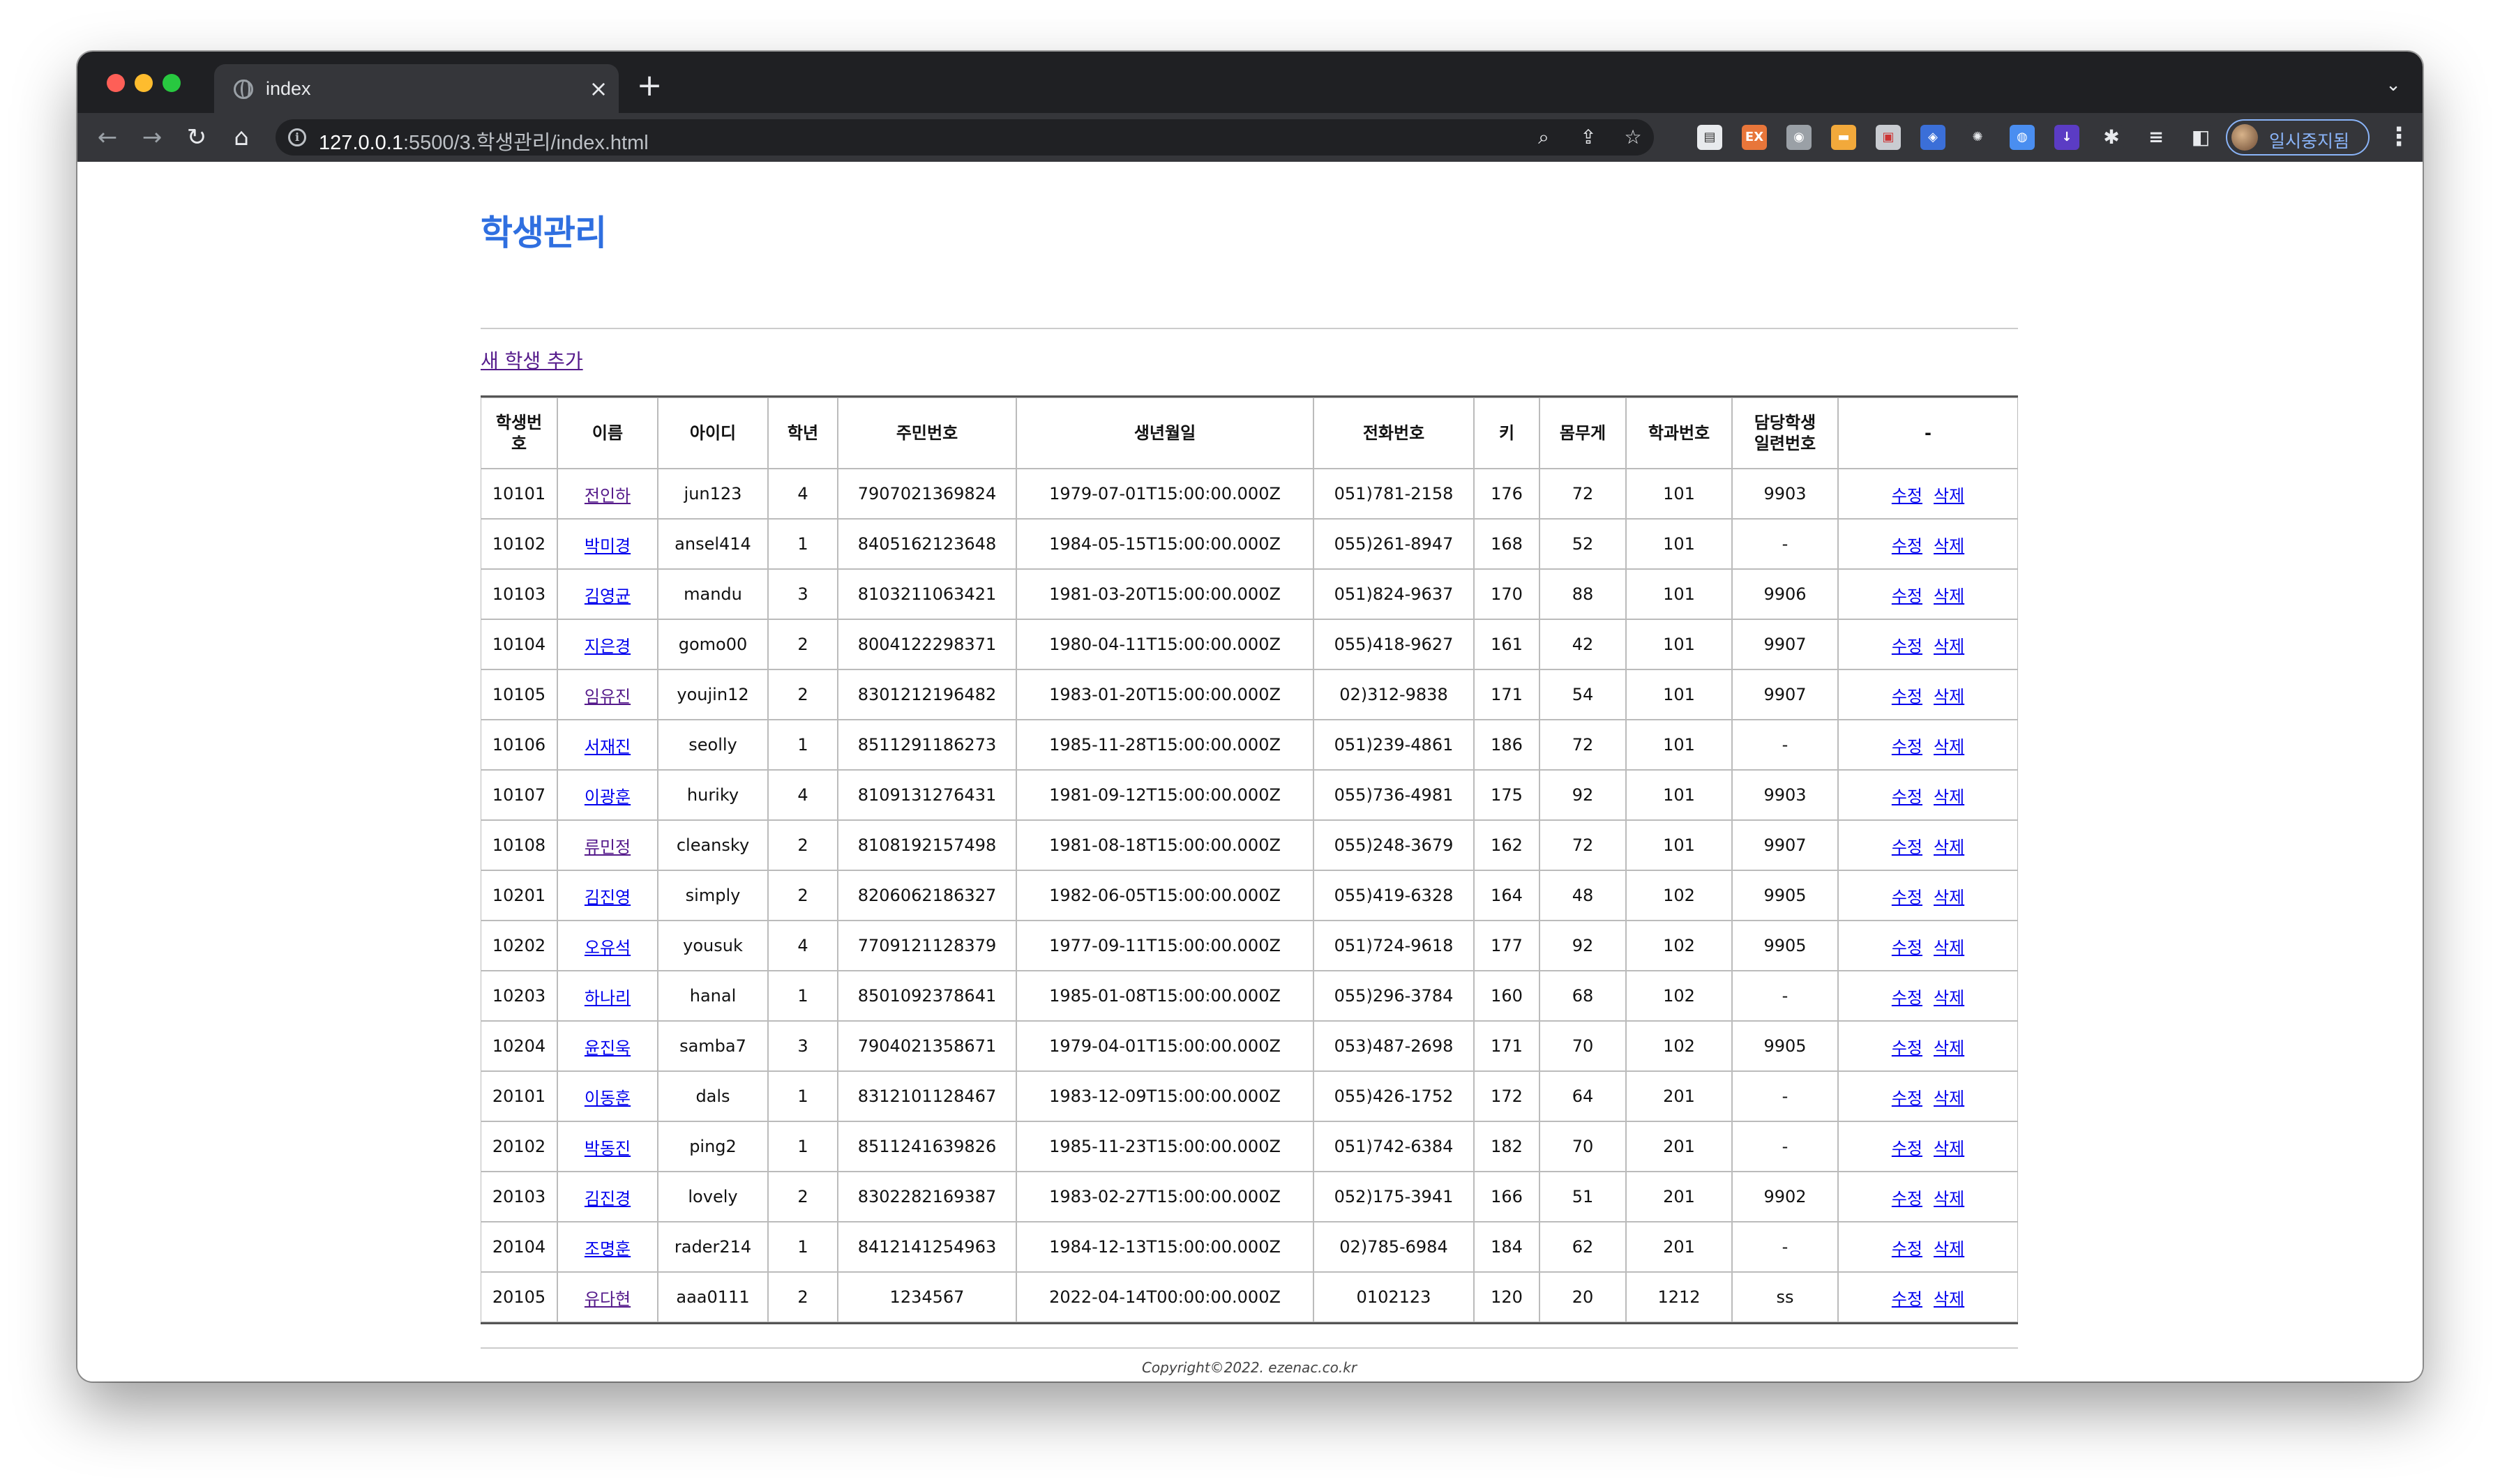 The width and height of the screenshot is (2500, 1484). What do you see at coordinates (927, 594) in the screenshot?
I see `table-cell: 8103211063421` at bounding box center [927, 594].